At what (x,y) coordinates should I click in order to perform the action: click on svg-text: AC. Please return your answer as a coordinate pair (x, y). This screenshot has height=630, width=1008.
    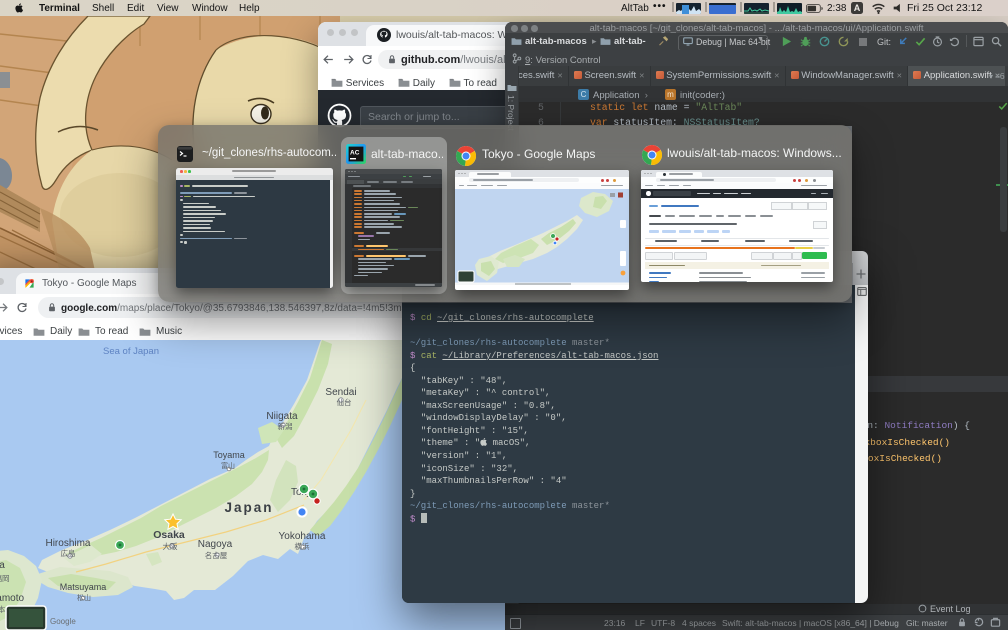
    Looking at the image, I should click on (355, 153).